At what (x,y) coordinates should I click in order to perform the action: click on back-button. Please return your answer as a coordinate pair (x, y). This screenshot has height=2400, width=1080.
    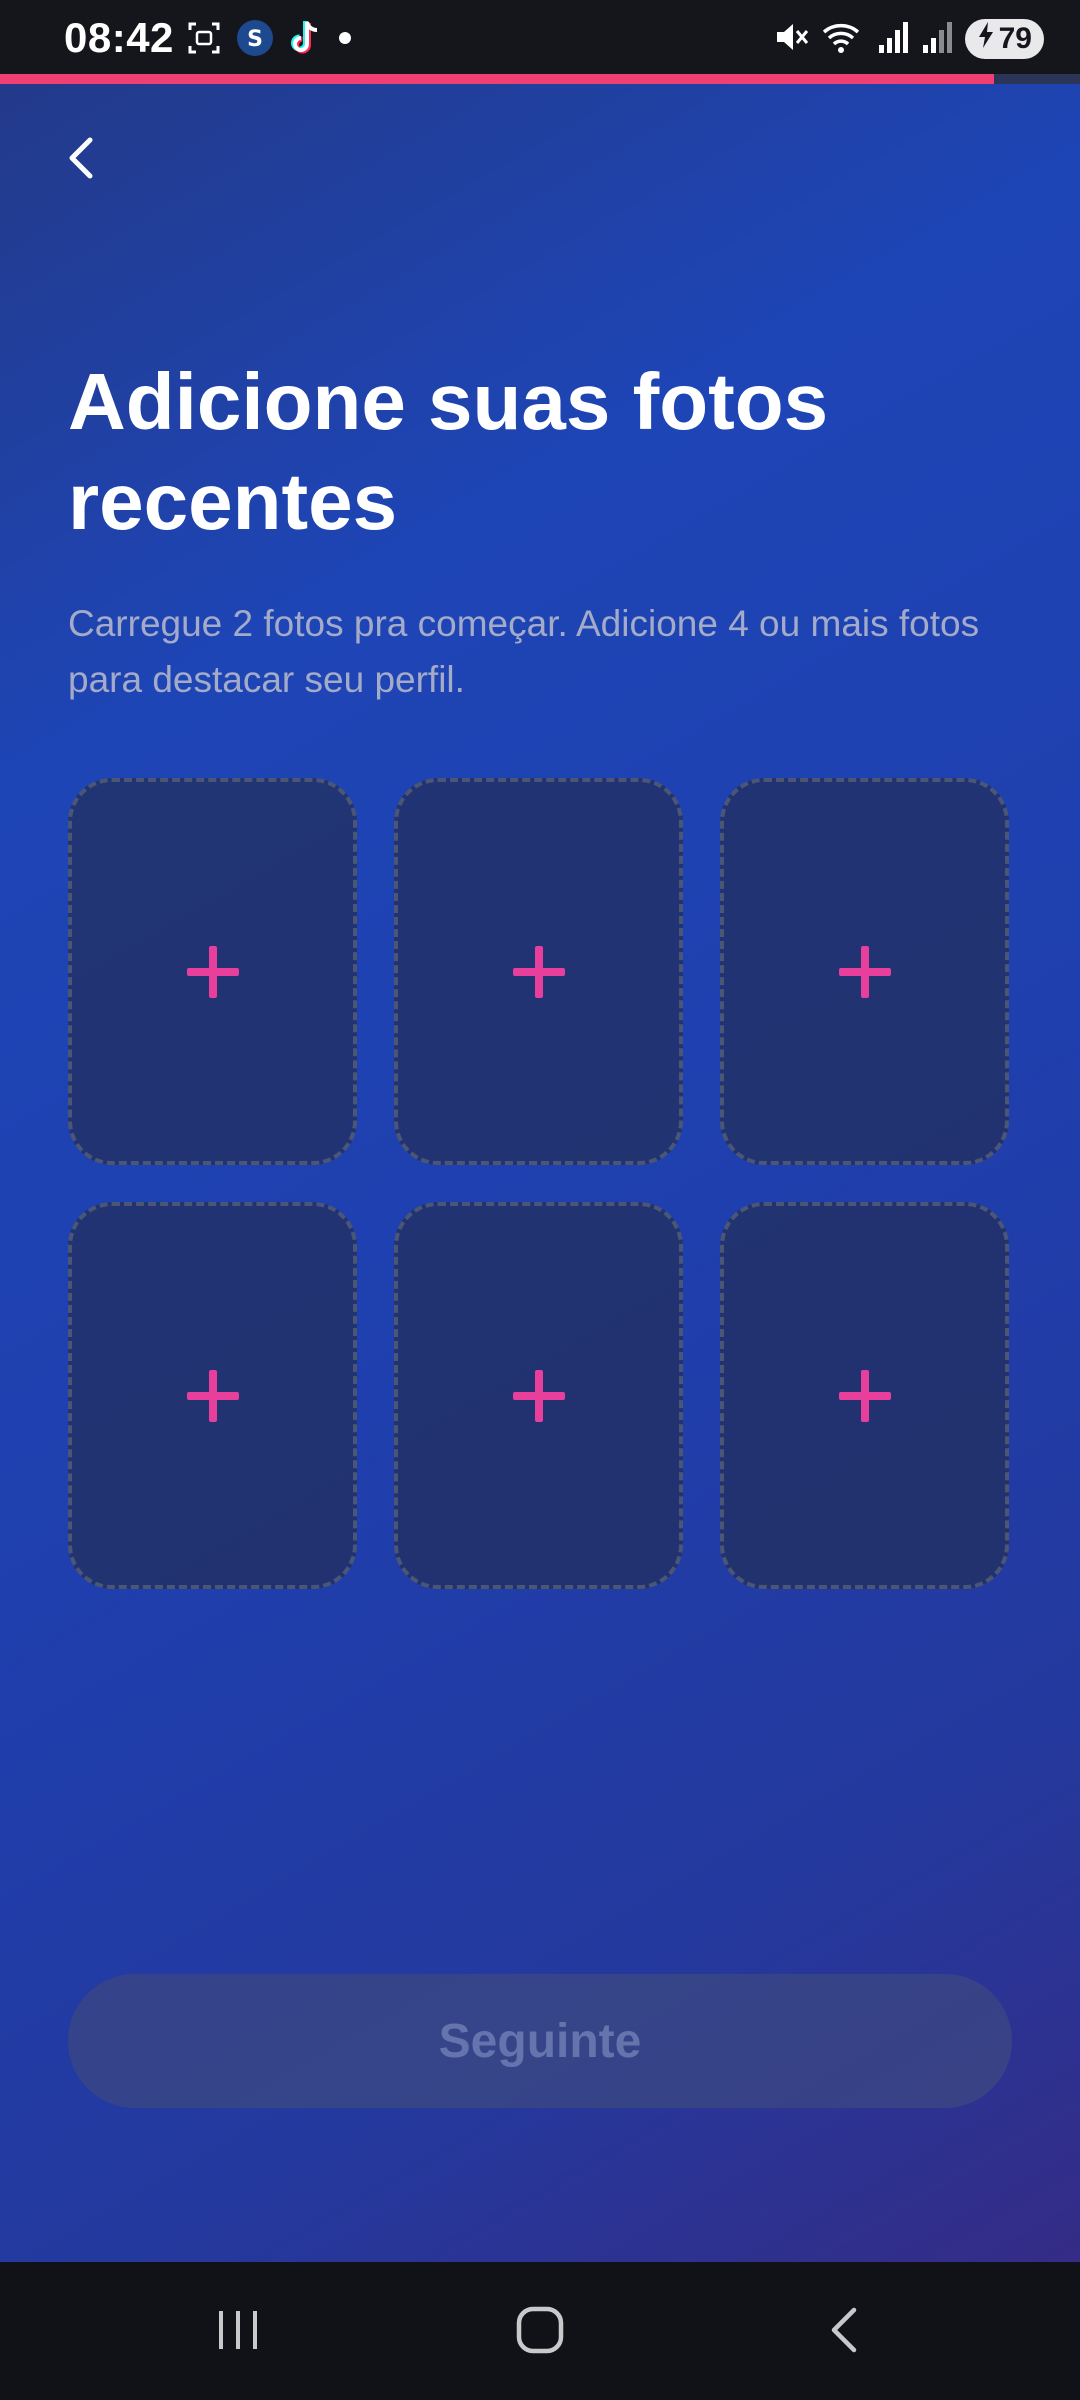
    Looking at the image, I should click on (82, 160).